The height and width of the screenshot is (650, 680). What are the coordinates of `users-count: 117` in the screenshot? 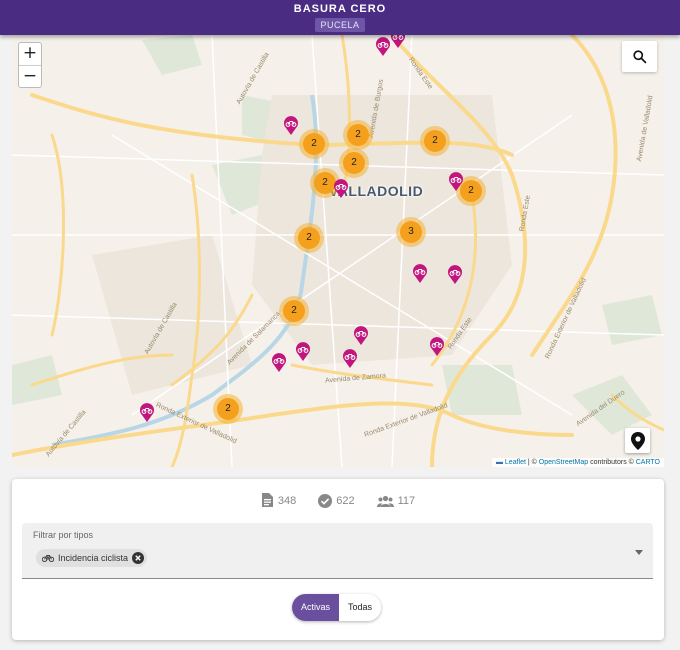 It's located at (406, 500).